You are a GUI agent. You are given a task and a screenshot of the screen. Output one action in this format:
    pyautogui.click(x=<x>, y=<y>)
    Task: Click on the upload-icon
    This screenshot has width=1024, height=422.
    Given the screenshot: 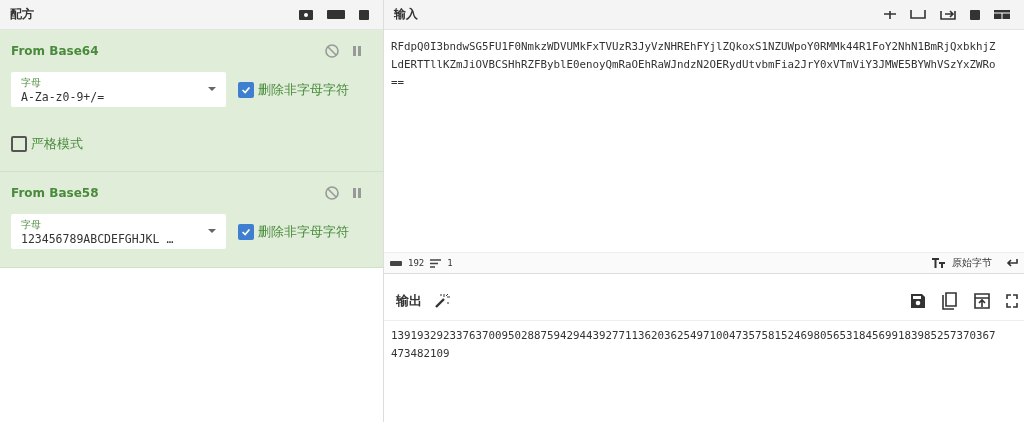 What is the action you would take?
    pyautogui.click(x=982, y=301)
    